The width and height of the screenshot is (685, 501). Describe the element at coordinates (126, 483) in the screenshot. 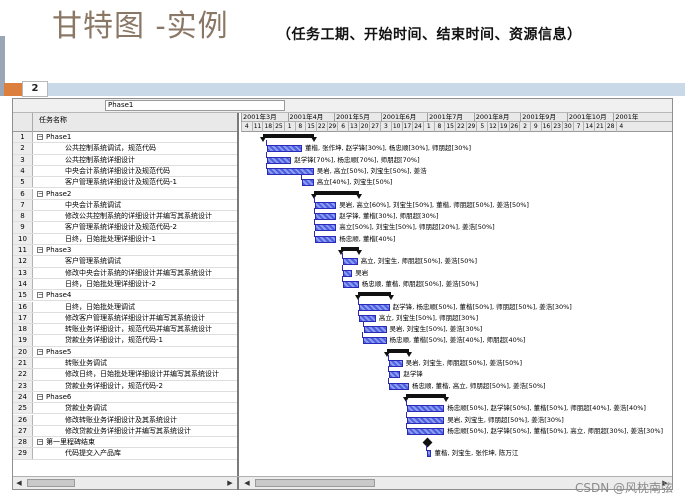

I see `table-scrollbar: ◀ ▶` at that location.